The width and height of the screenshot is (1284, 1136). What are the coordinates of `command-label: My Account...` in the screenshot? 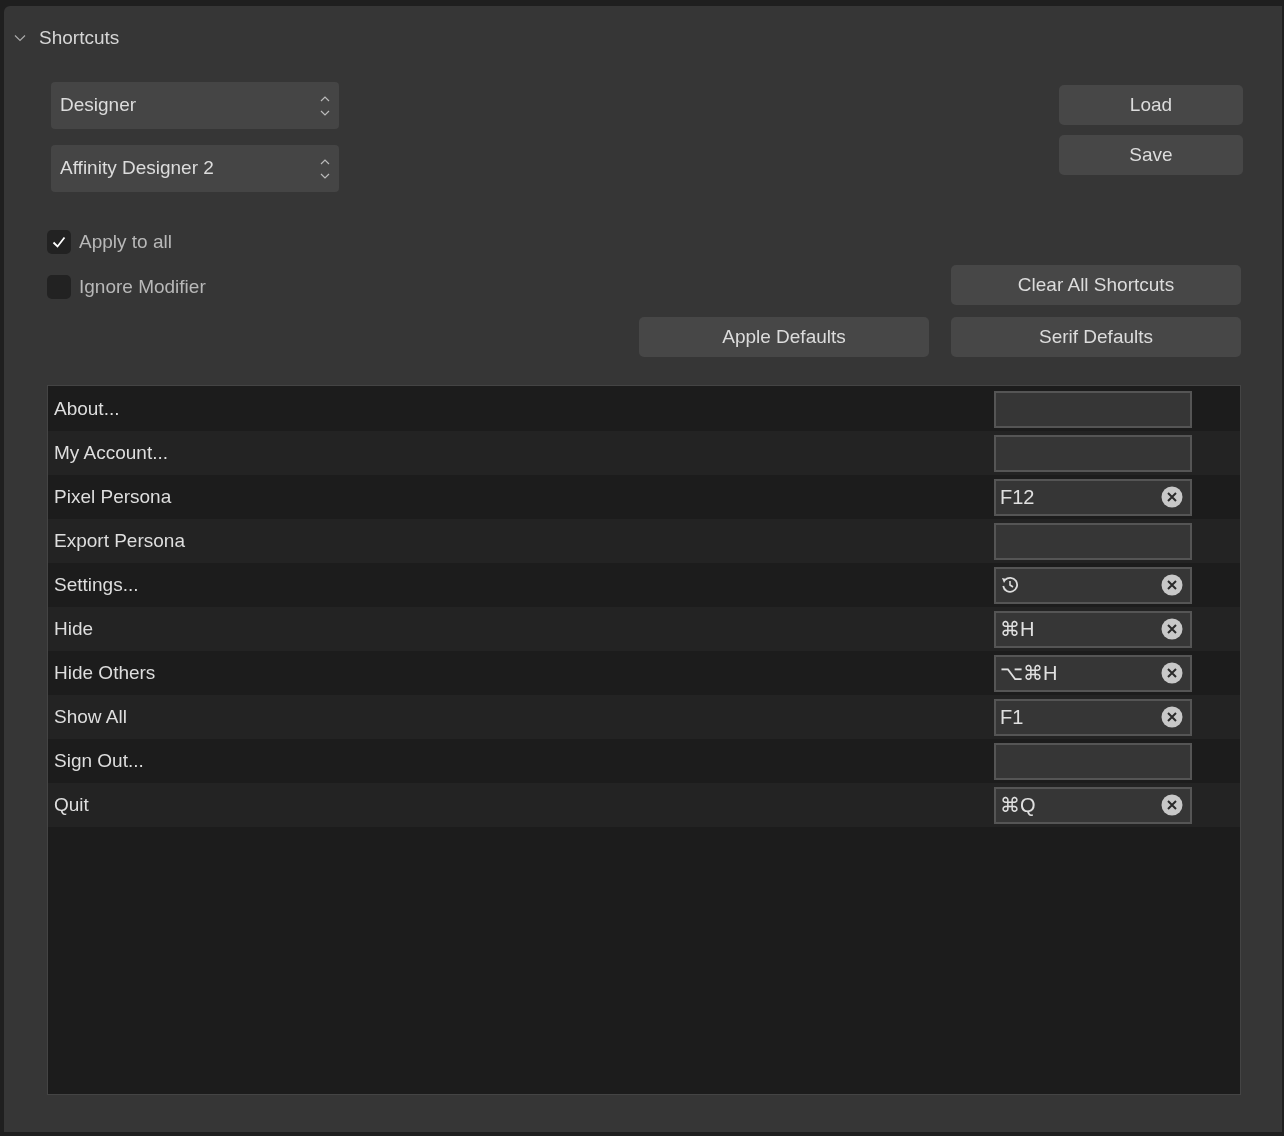 It's located at (112, 452).